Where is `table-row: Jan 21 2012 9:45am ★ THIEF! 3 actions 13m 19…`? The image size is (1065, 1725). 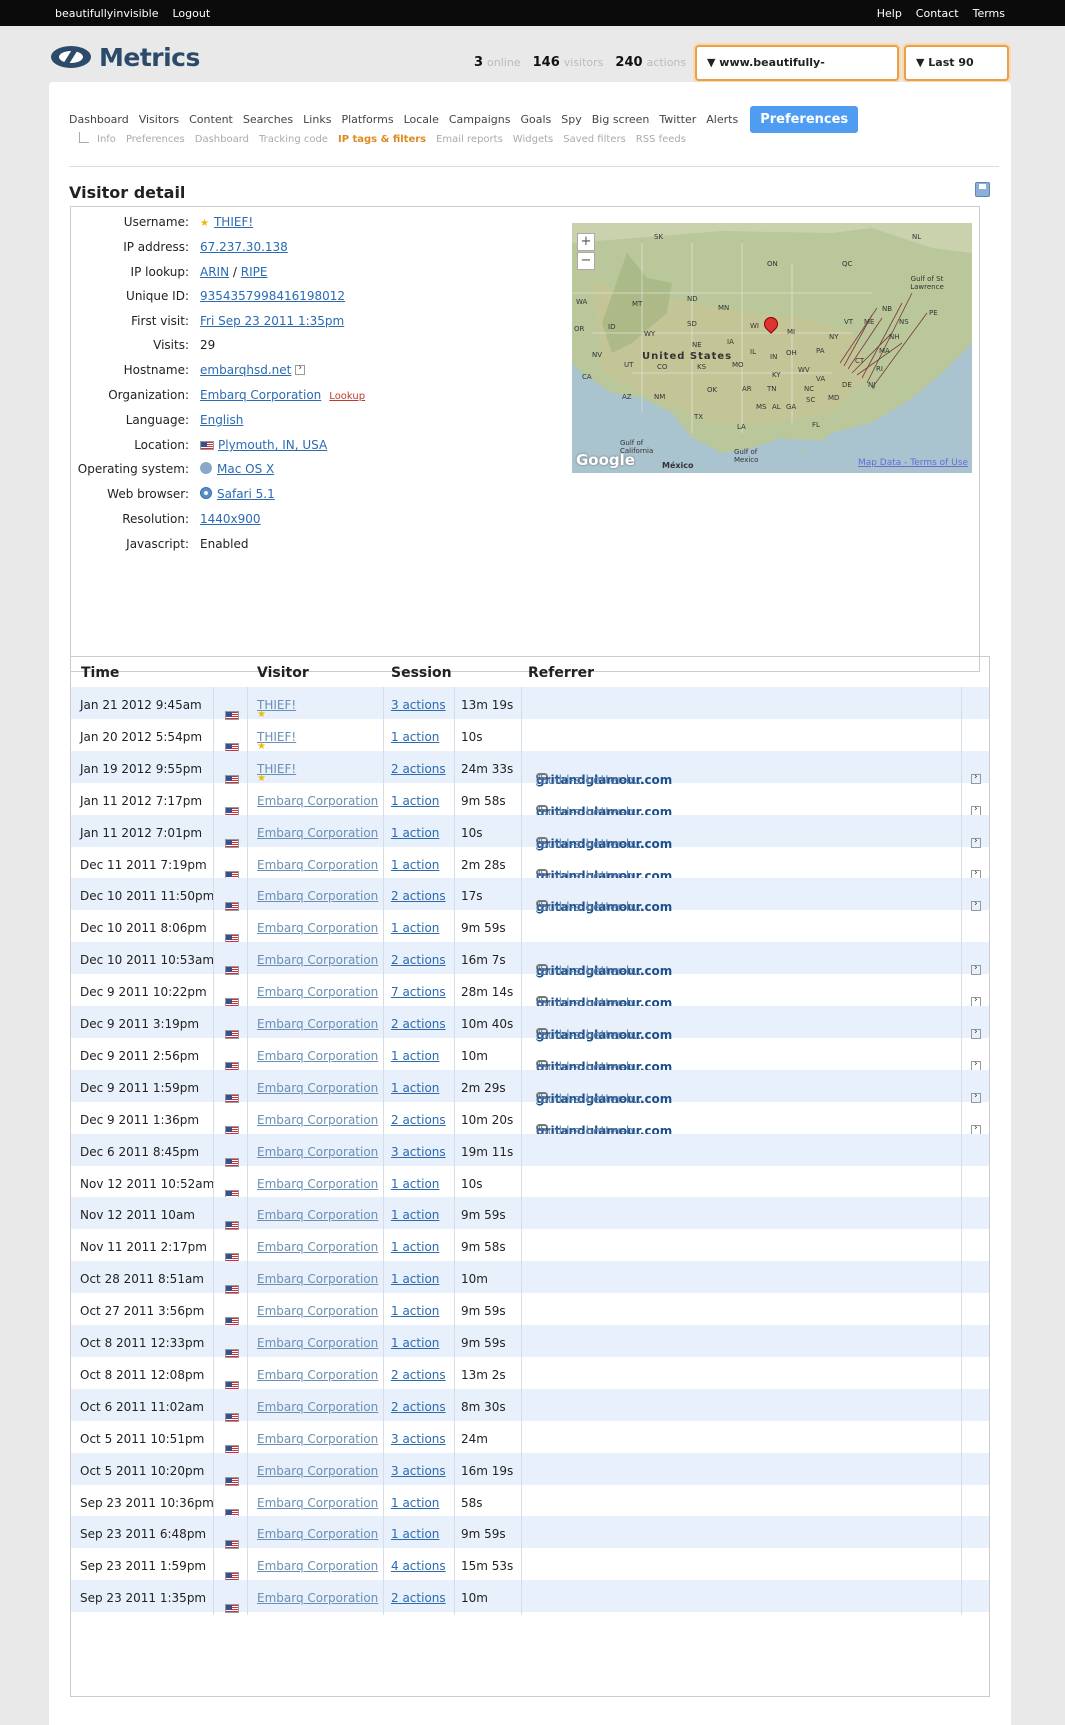 table-row: Jan 21 2012 9:45am ★ THIEF! 3 actions 13m 19… is located at coordinates (530, 704).